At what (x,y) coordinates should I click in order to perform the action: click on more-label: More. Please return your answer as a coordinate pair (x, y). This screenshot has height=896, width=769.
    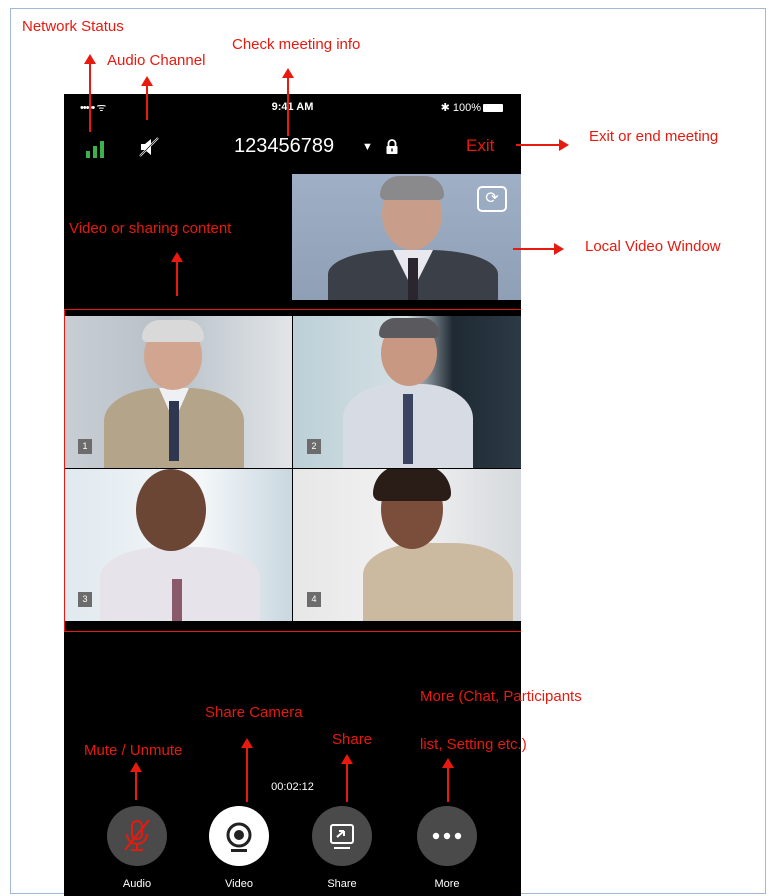
    Looking at the image, I should click on (447, 884).